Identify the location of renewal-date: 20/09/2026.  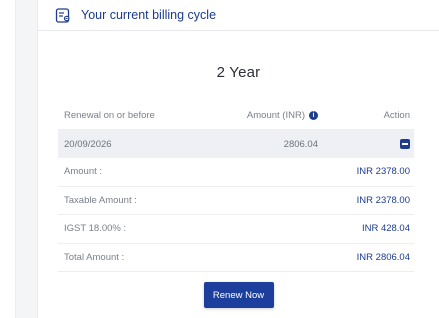
(88, 144).